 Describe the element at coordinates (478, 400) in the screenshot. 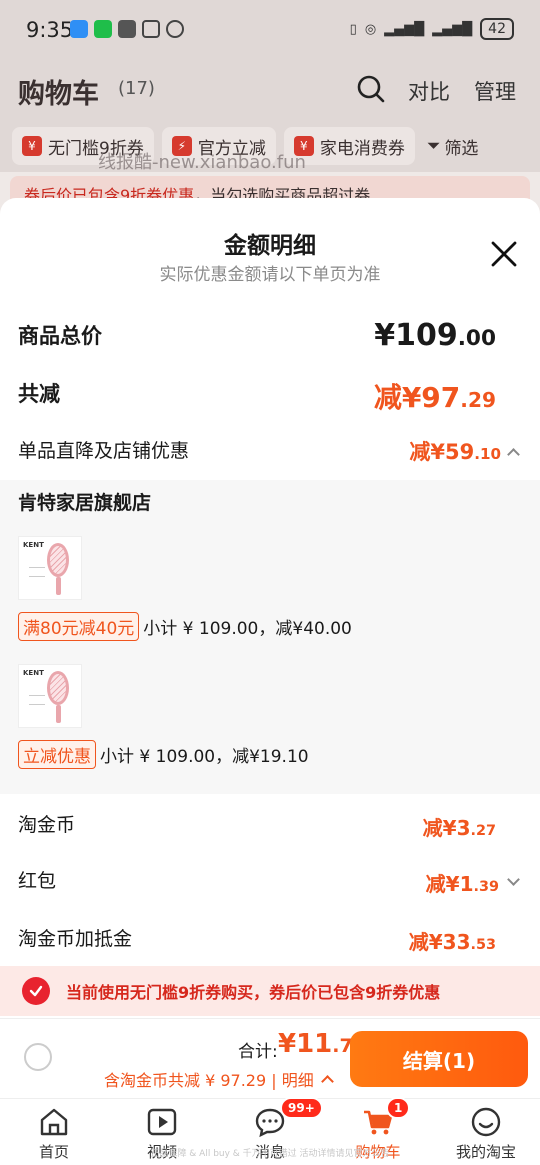

I see `total-reduce-decimal: .29` at that location.